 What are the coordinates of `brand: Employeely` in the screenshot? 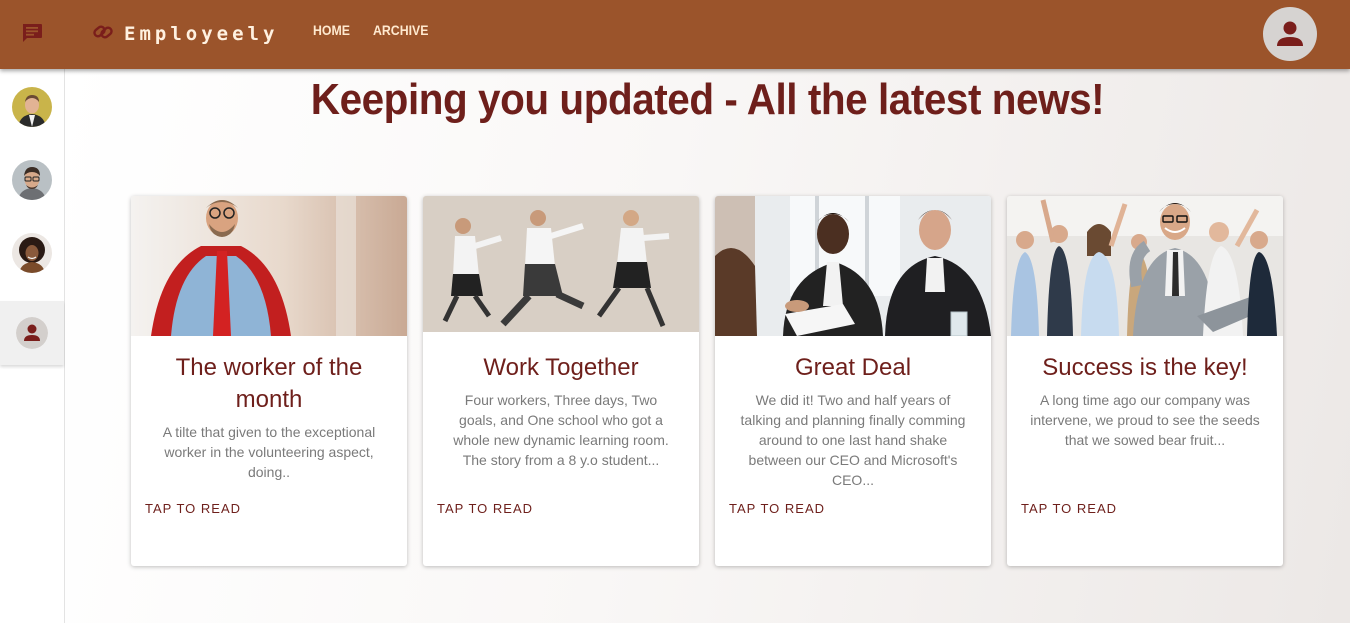 It's located at (185, 34).